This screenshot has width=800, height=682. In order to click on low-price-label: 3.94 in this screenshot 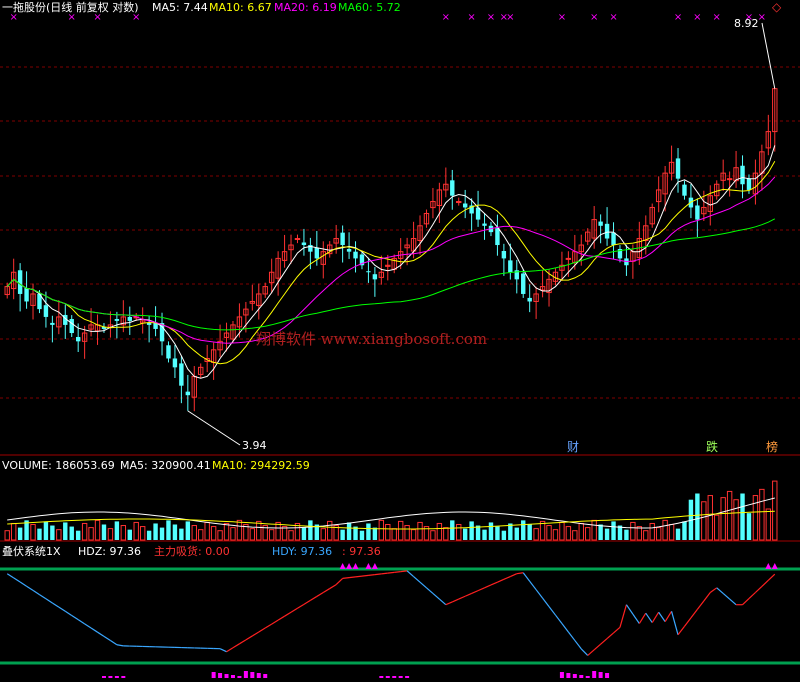, I will do `click(254, 445)`.